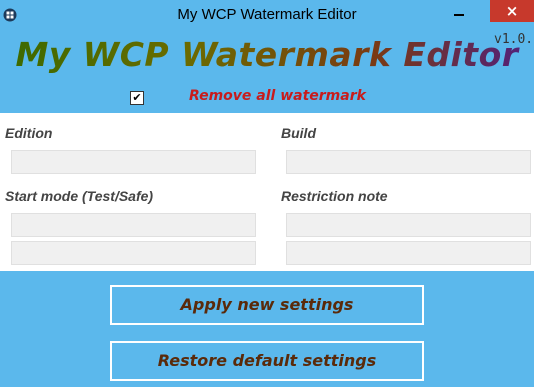 This screenshot has height=387, width=534. Describe the element at coordinates (29, 133) in the screenshot. I see `edition-label: Edition` at that location.